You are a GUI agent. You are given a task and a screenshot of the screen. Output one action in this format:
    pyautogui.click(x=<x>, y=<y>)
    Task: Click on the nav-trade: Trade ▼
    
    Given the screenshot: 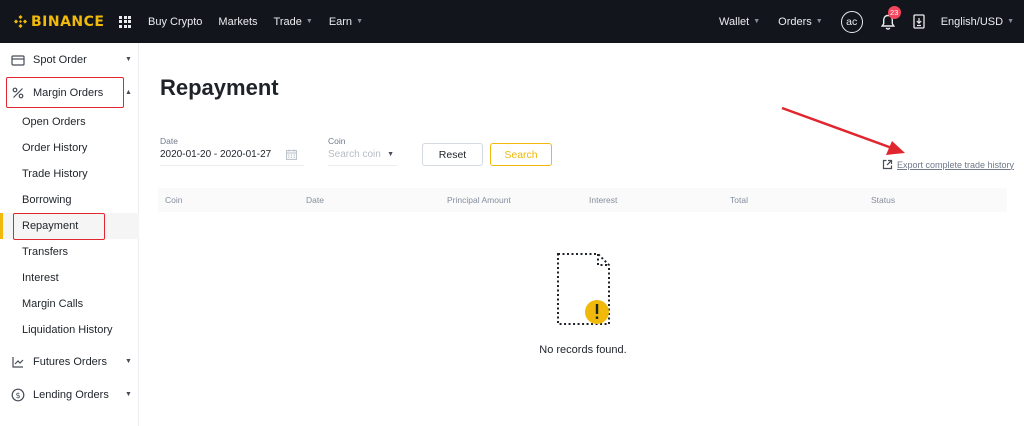 What is the action you would take?
    pyautogui.click(x=293, y=22)
    